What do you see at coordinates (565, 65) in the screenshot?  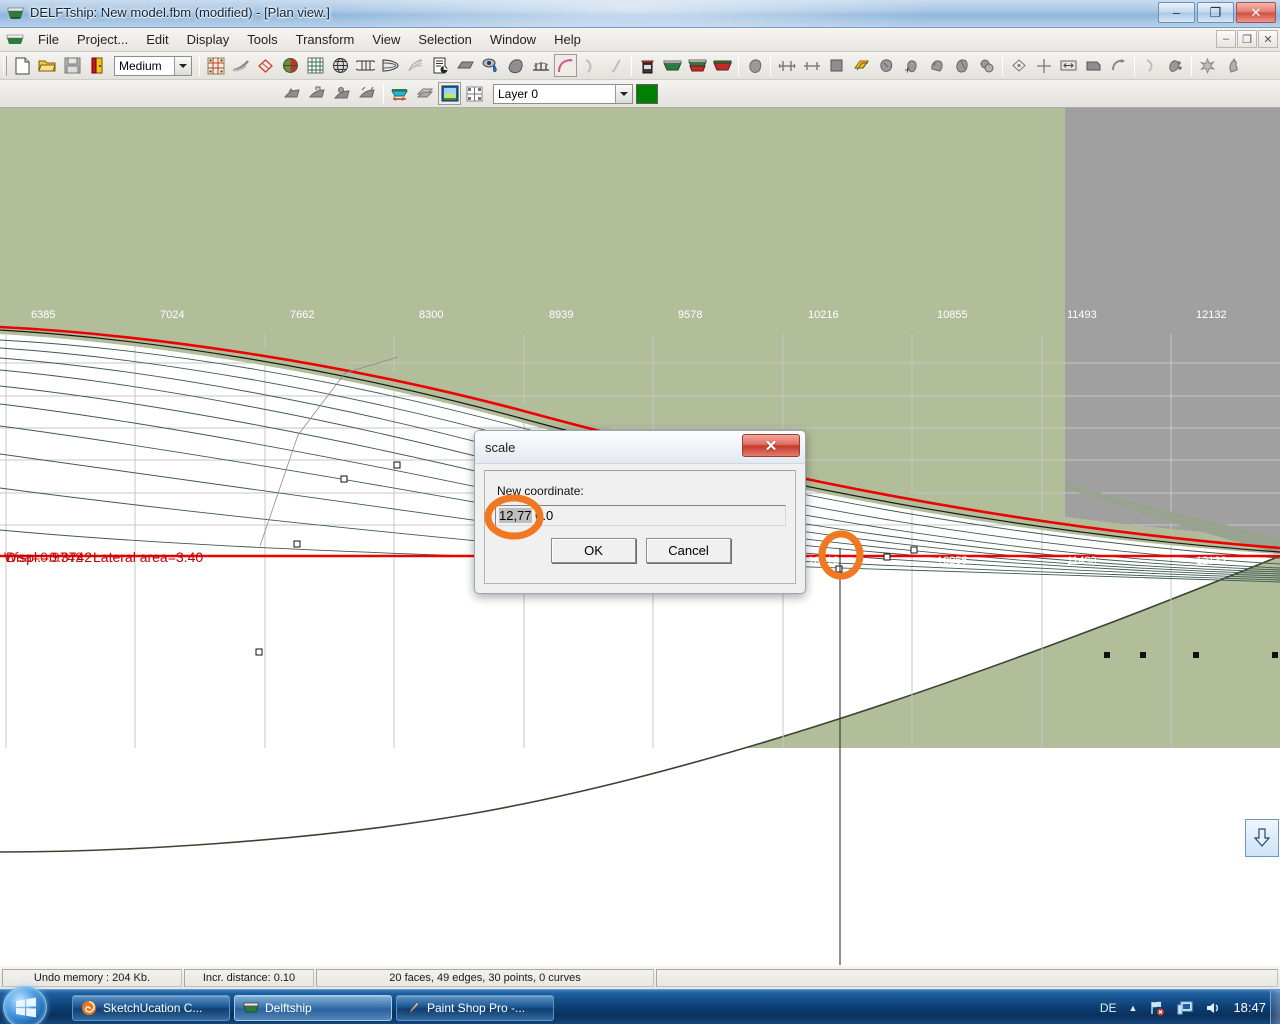 I see `curvature-icon` at bounding box center [565, 65].